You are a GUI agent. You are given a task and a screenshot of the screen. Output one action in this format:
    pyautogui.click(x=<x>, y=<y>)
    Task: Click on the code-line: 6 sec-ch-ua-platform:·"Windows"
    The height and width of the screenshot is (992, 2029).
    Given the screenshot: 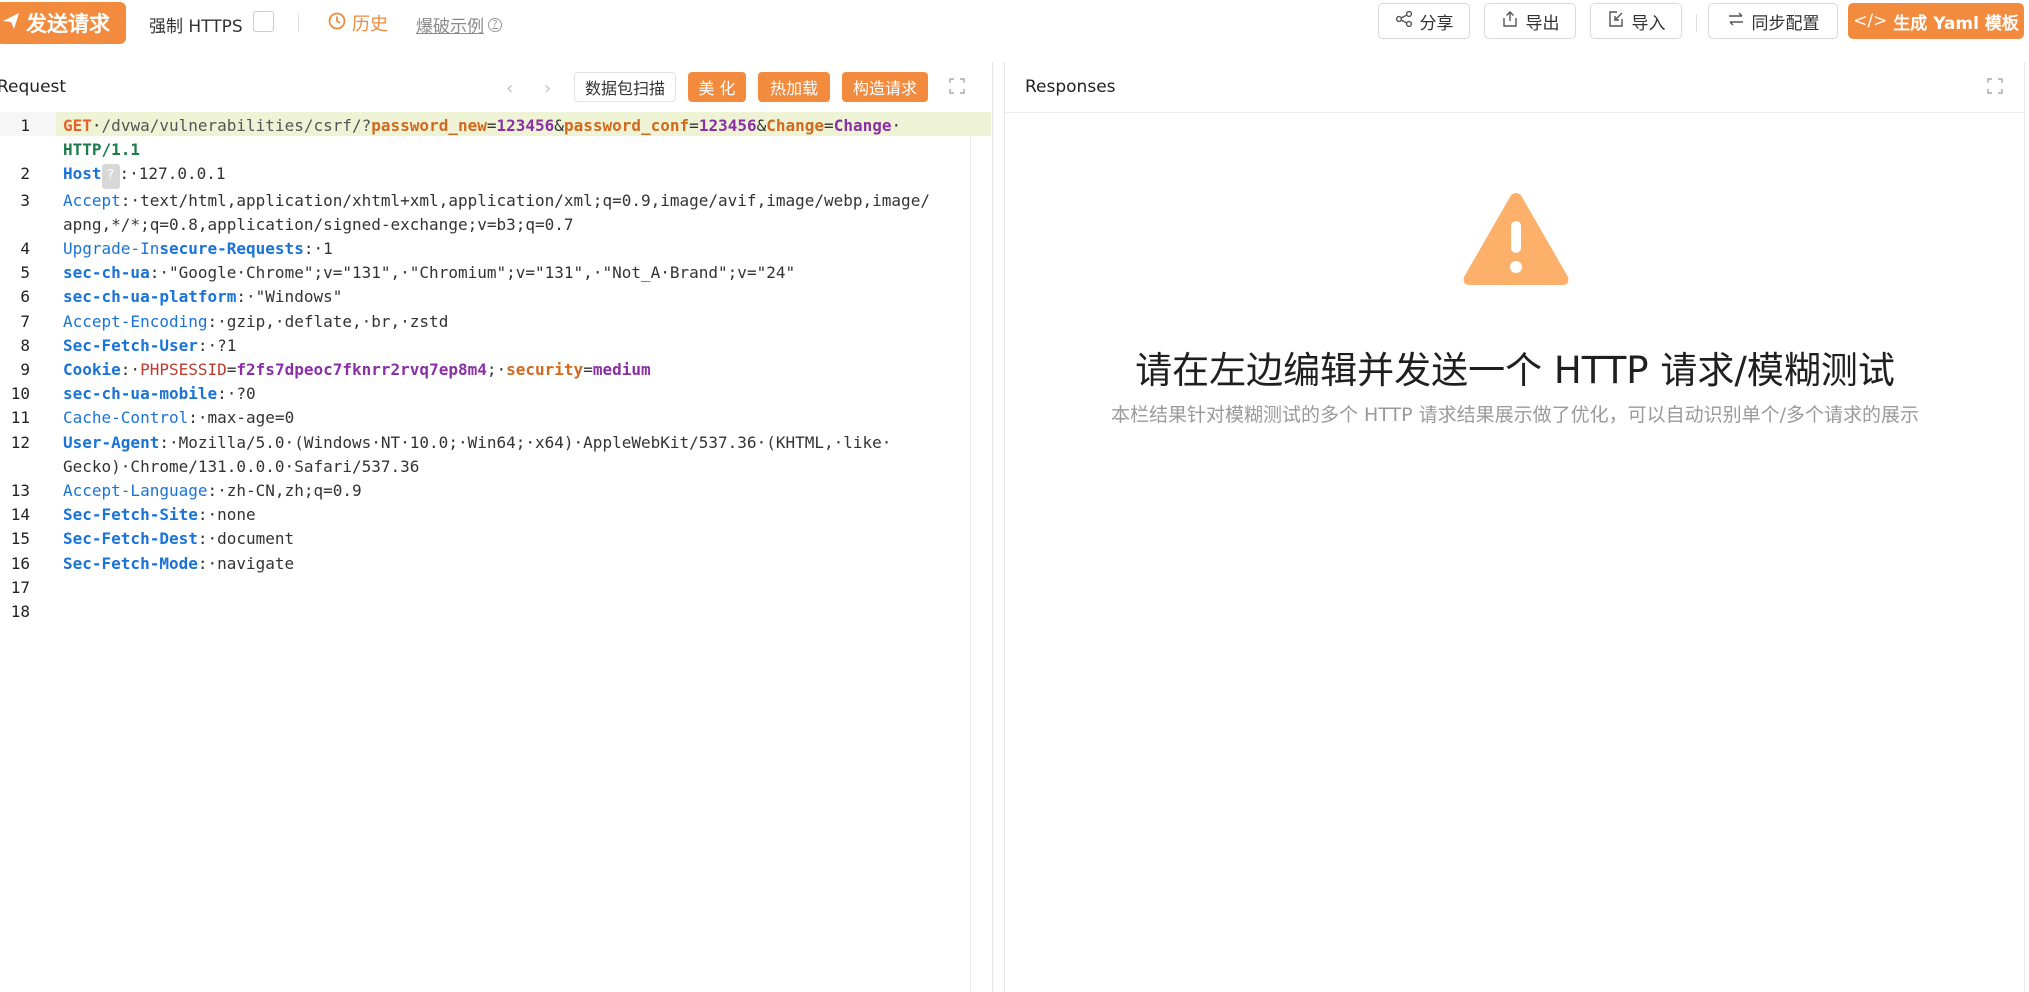 What is the action you would take?
    pyautogui.click(x=482, y=297)
    